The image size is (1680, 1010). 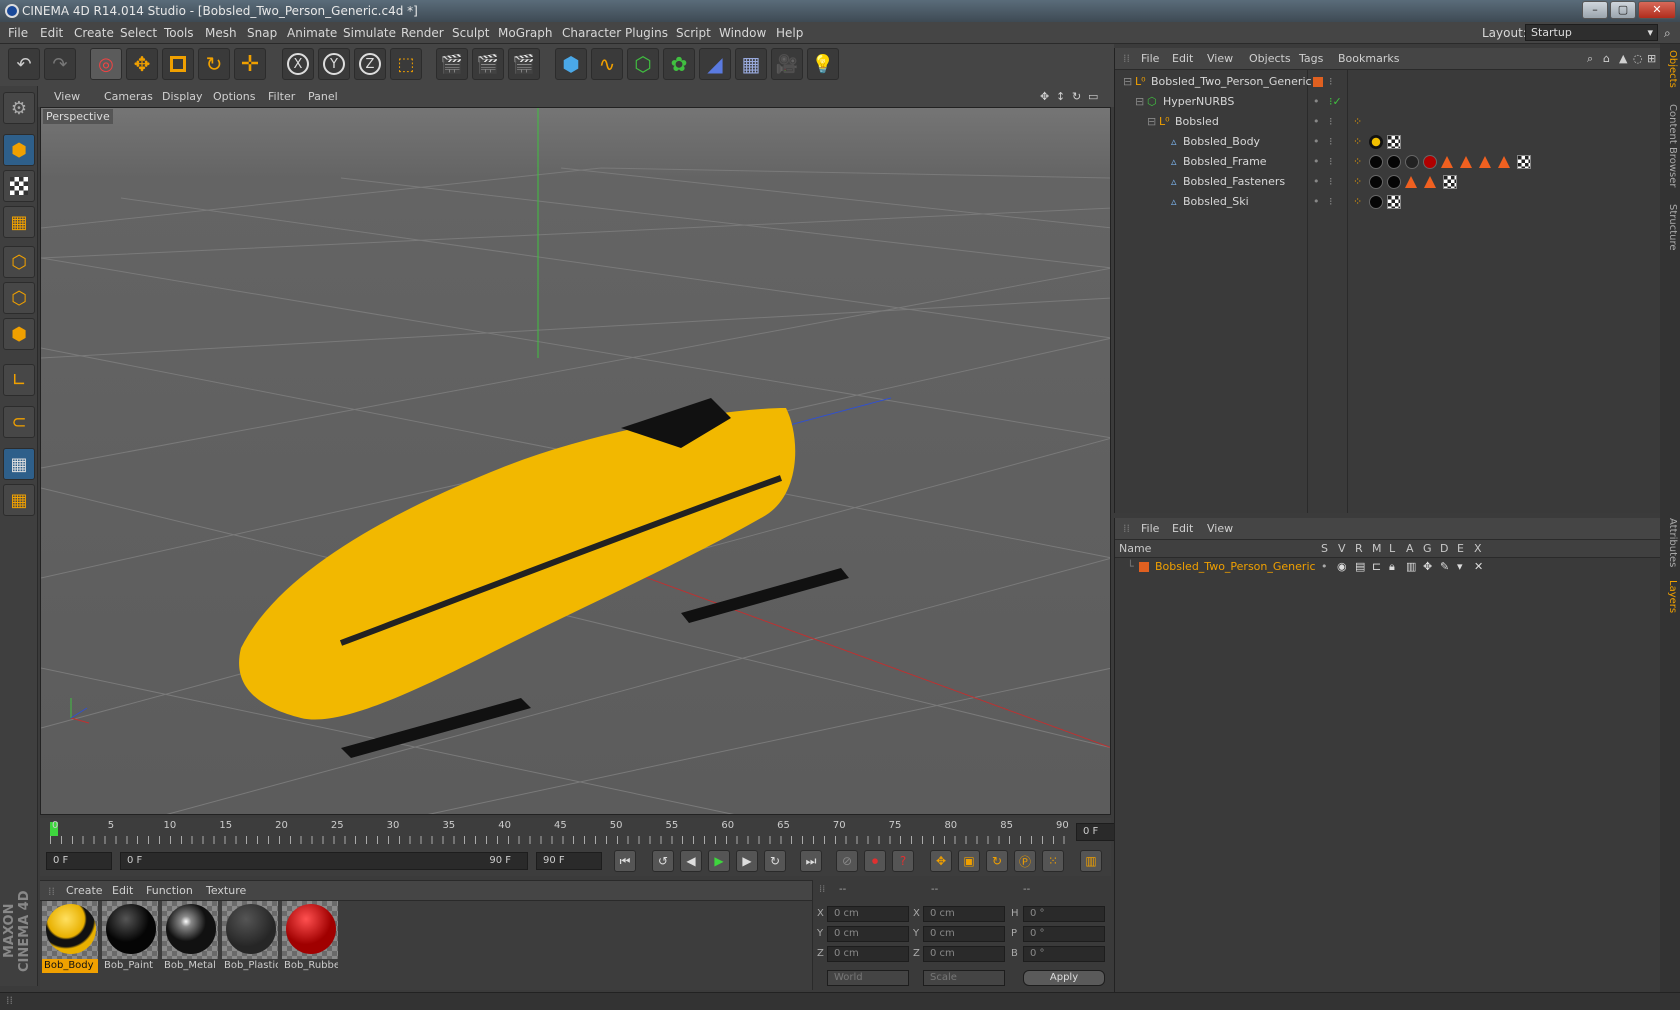 What do you see at coordinates (868, 934) in the screenshot?
I see `position-y-field: 0 cm` at bounding box center [868, 934].